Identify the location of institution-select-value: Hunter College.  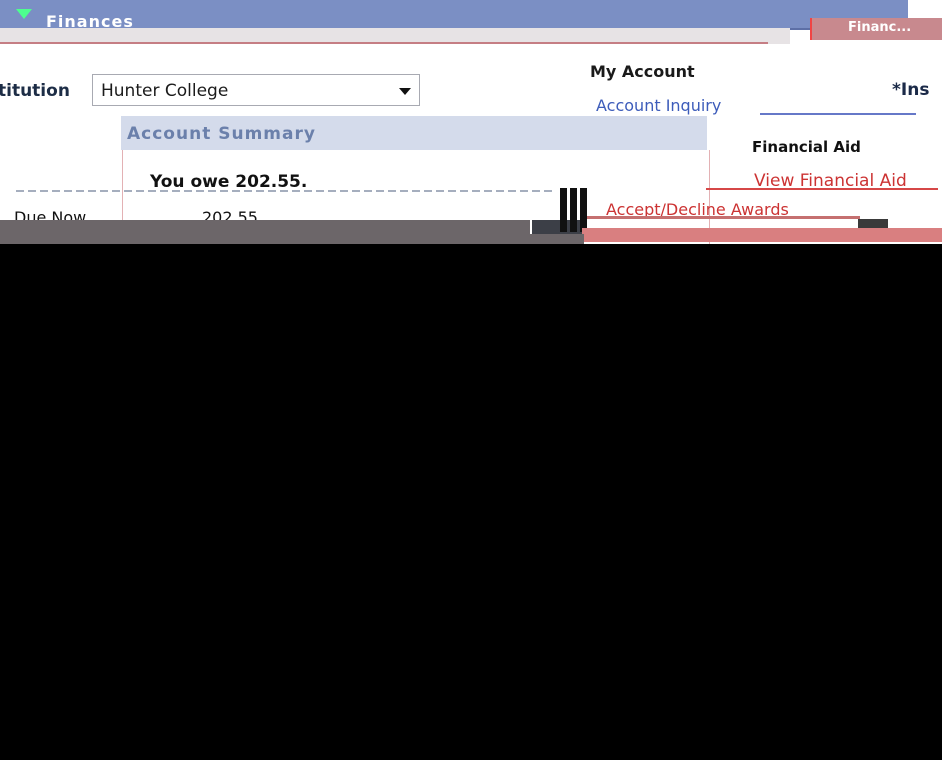
(165, 91).